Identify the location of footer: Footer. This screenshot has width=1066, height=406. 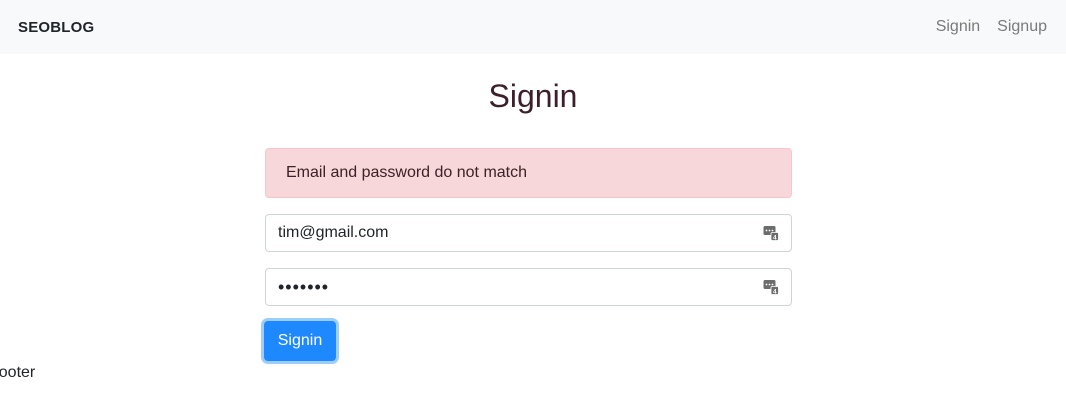
(60, 374).